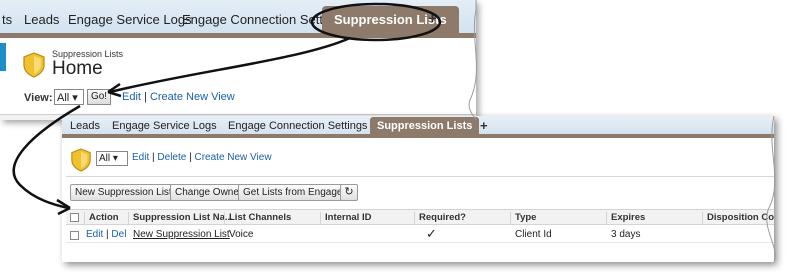 This screenshot has width=800, height=275. I want to click on get-lists-from-engage-button: Get Lists from Engage, so click(293, 192).